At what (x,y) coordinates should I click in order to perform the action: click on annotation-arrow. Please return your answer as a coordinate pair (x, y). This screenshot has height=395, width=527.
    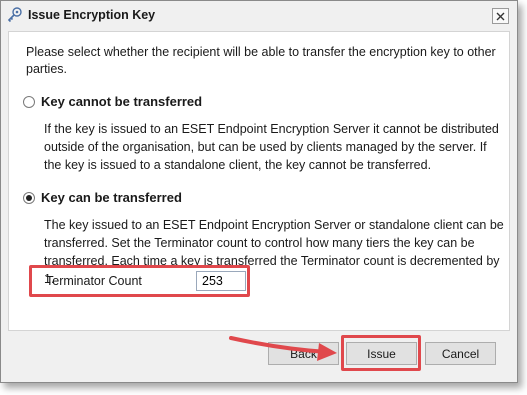
    Looking at the image, I should click on (283, 348).